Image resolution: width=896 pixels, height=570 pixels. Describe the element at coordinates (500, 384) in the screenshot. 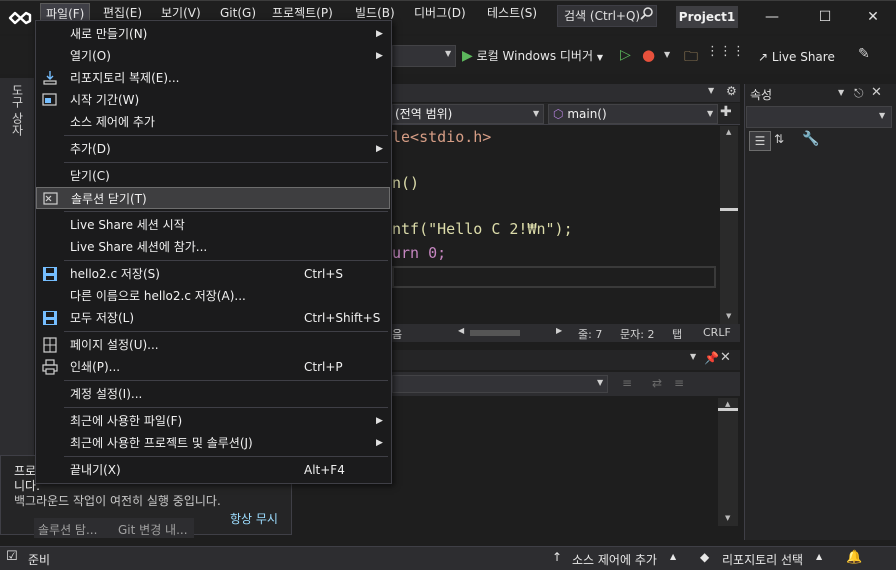

I see `output-source-dropdown: ▼` at that location.